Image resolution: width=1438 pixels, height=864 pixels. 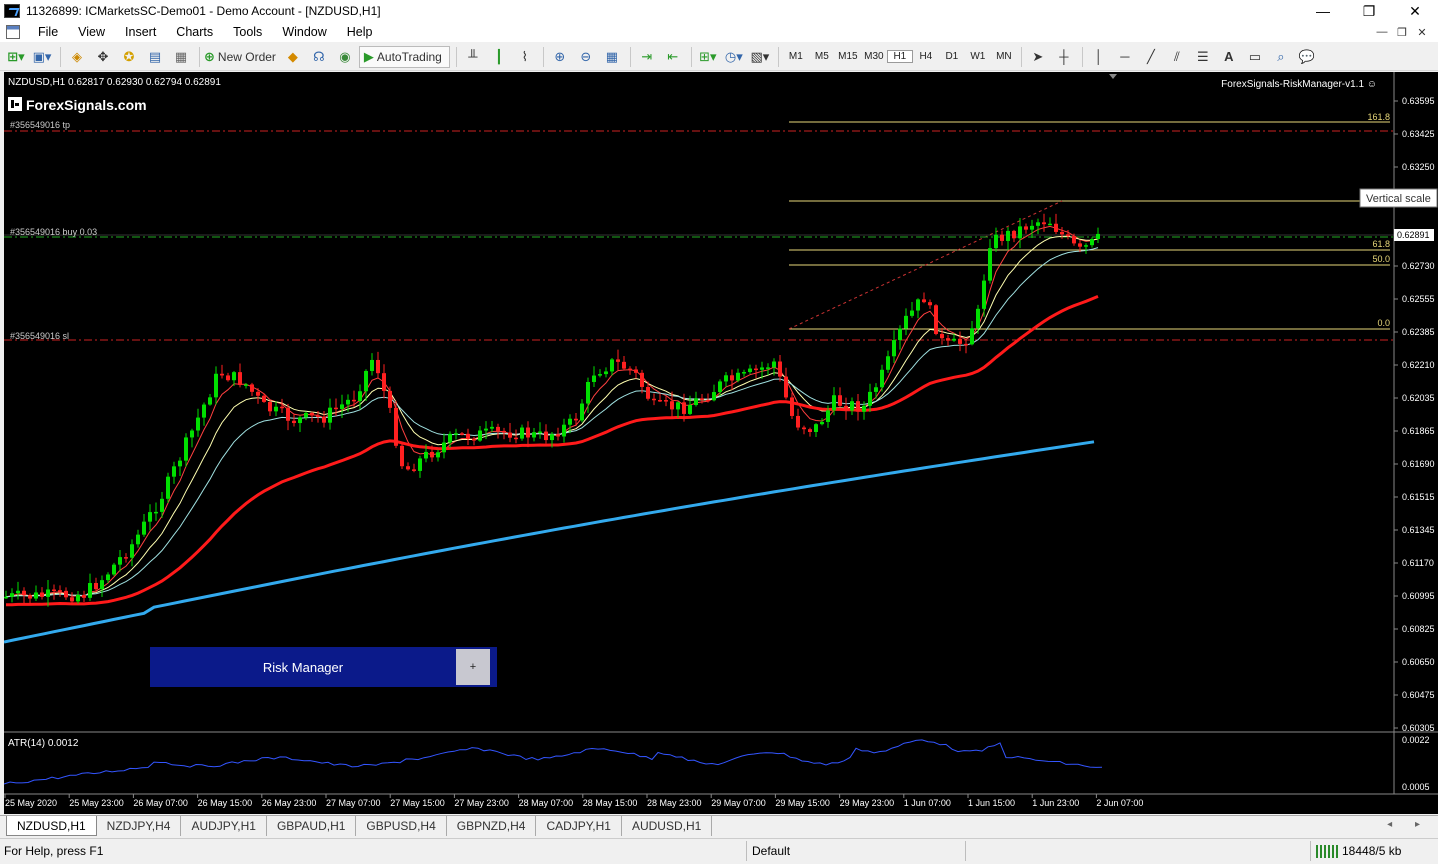 What do you see at coordinates (1408, 824) in the screenshot?
I see `tab-scroll-arrows: ◂ ▸` at bounding box center [1408, 824].